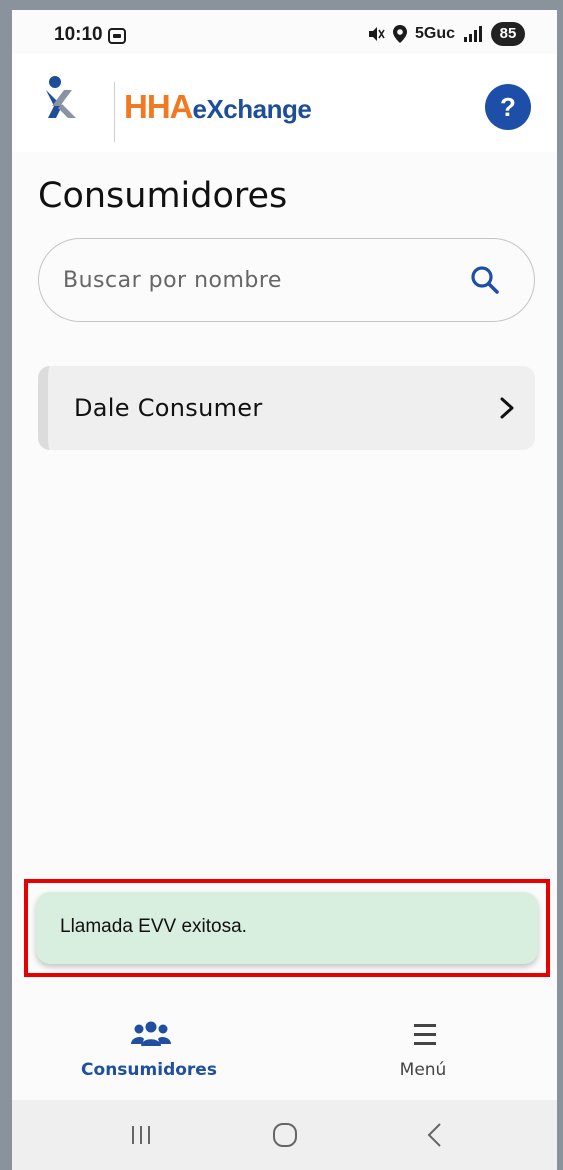  Describe the element at coordinates (149, 1070) in the screenshot. I see `nav-consumers-label: Consumidores` at that location.